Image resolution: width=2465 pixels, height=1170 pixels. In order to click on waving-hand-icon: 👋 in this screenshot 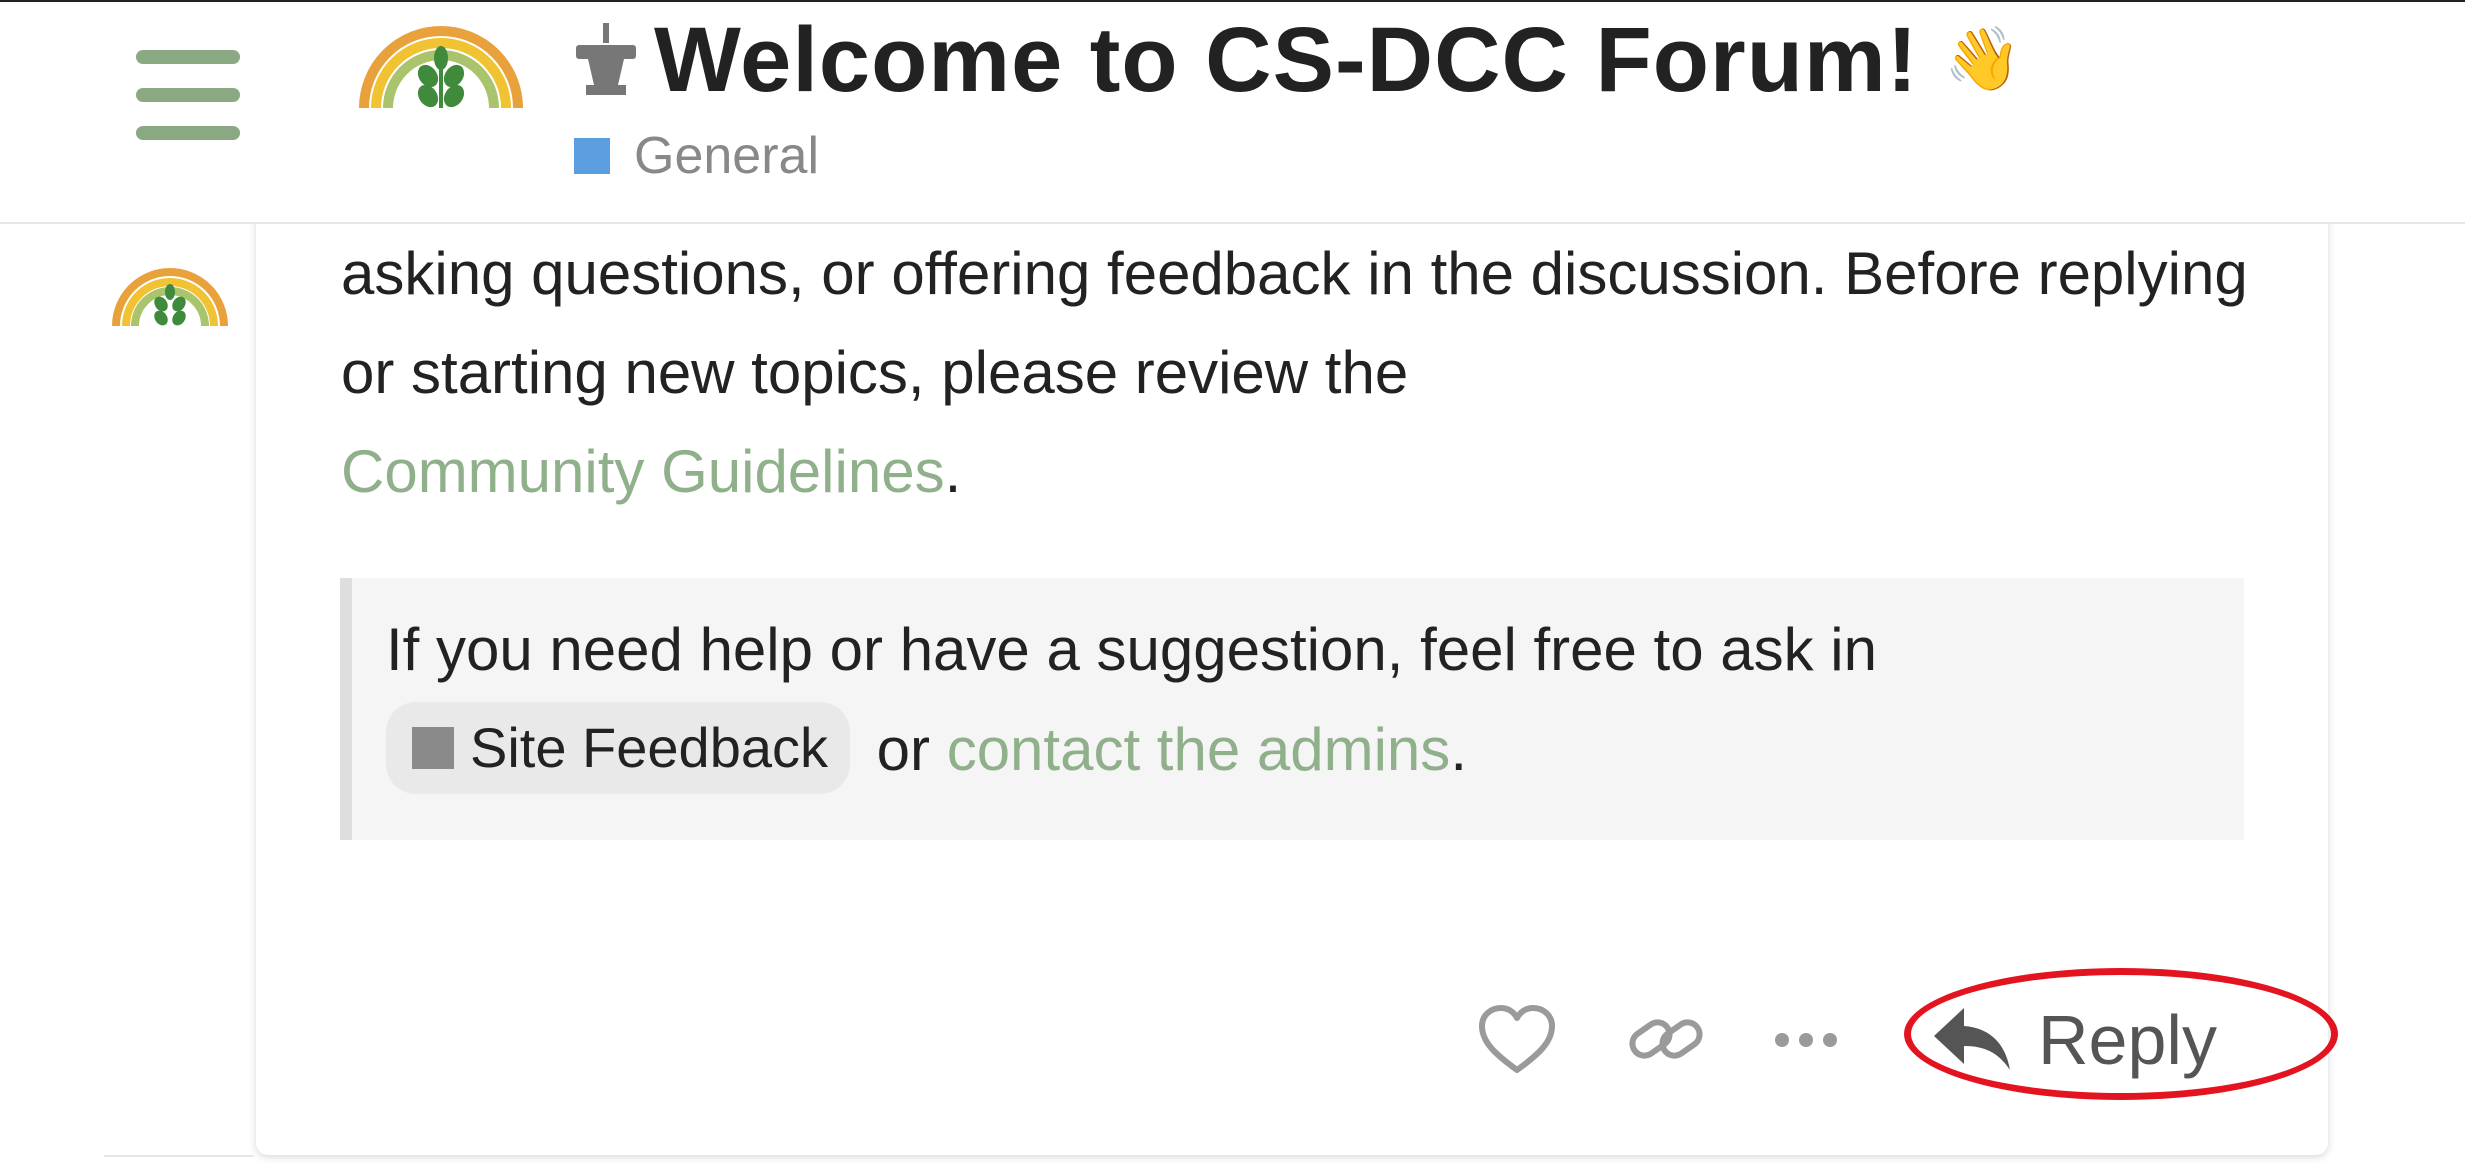, I will do `click(1983, 59)`.